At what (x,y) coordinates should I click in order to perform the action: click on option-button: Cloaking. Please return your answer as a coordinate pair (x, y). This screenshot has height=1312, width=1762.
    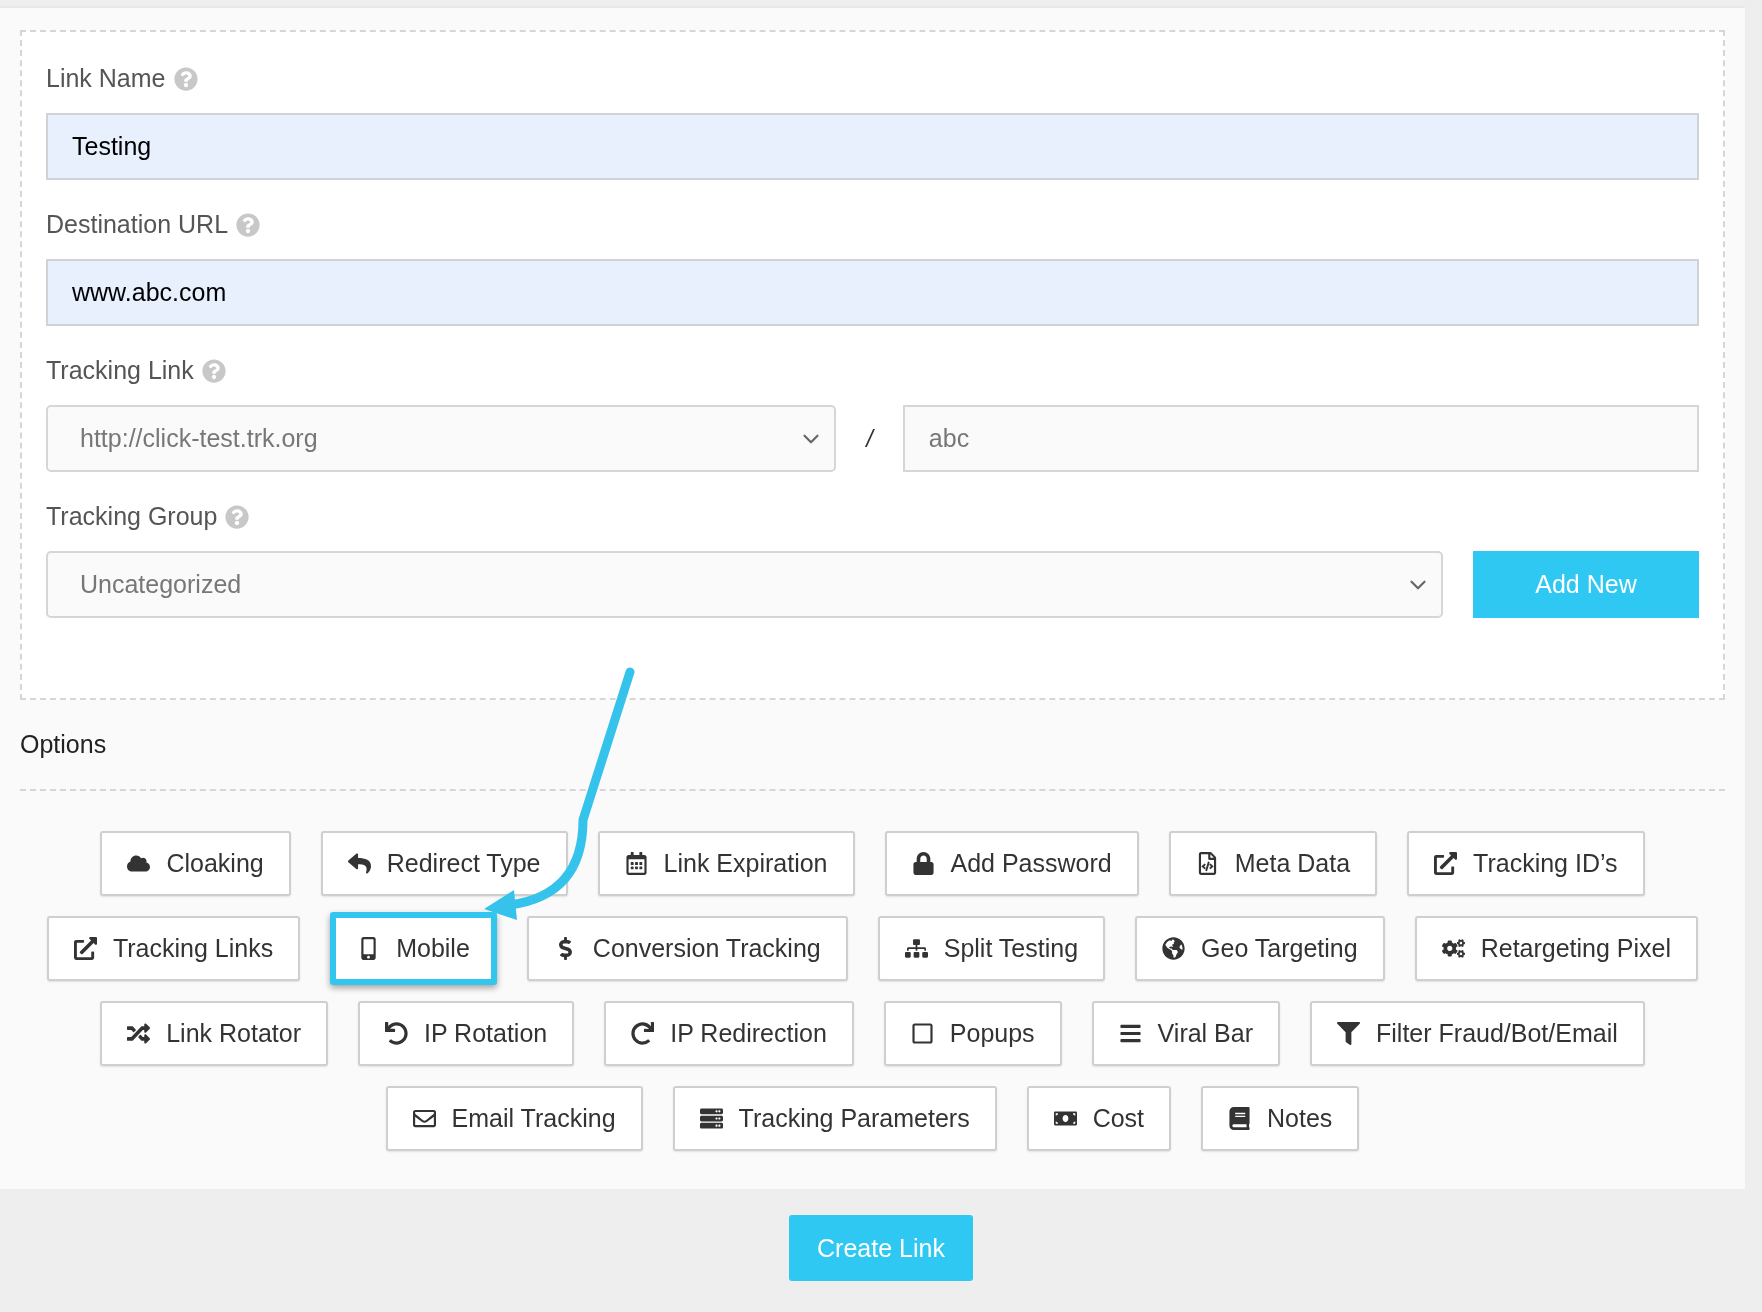
    Looking at the image, I should click on (195, 863).